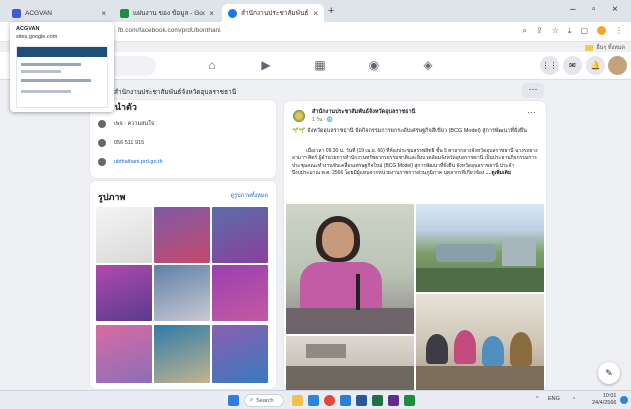 The height and width of the screenshot is (409, 631). I want to click on browser-toolbar: ⌕ ⇪ ☆ ⤓ ▢ ⋮, so click(573, 31).